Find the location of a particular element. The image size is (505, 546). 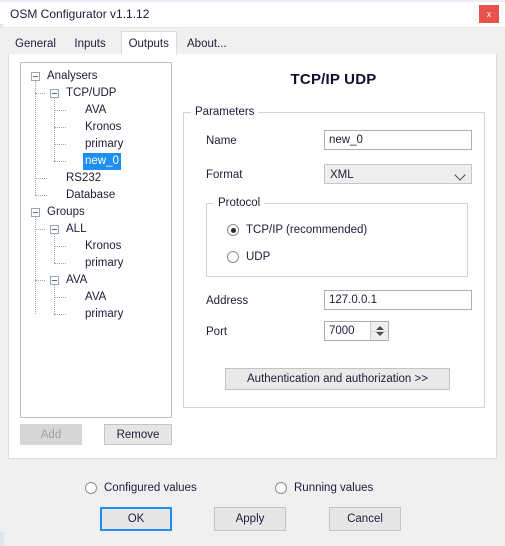

window-corner-marker is located at coordinates (2, 539).